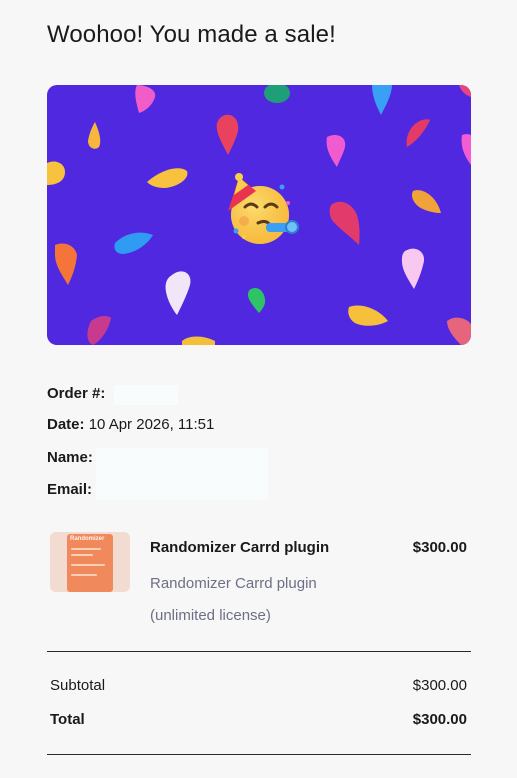  What do you see at coordinates (439, 547) in the screenshot?
I see `product-price: $300.00` at bounding box center [439, 547].